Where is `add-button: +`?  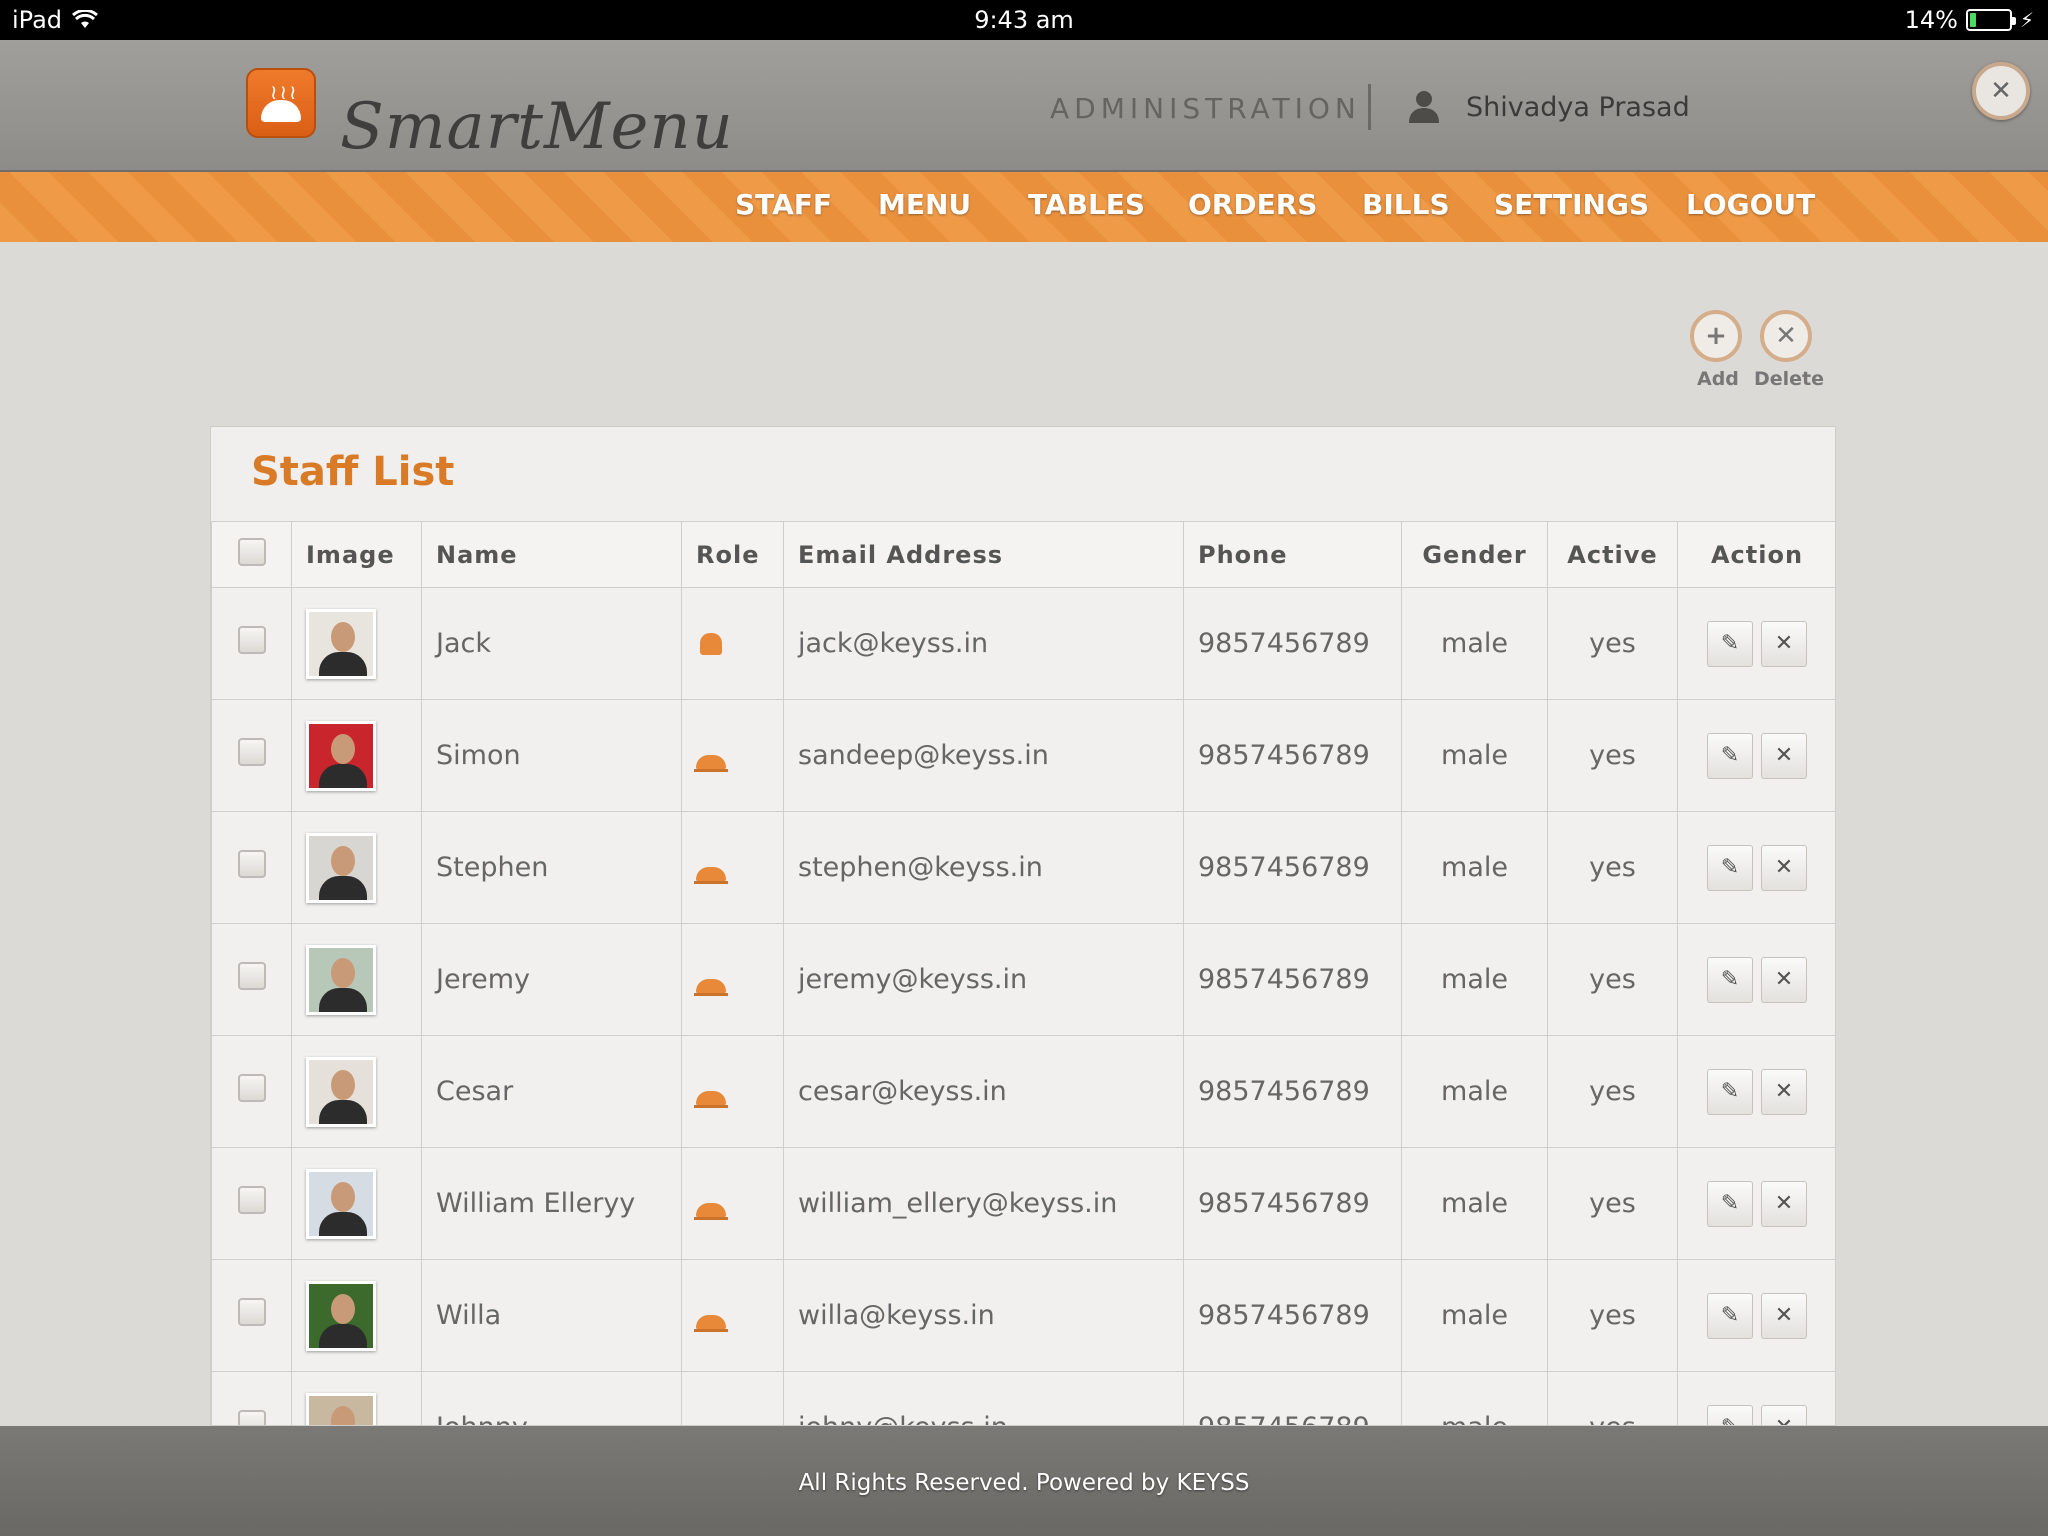 add-button: + is located at coordinates (1716, 336).